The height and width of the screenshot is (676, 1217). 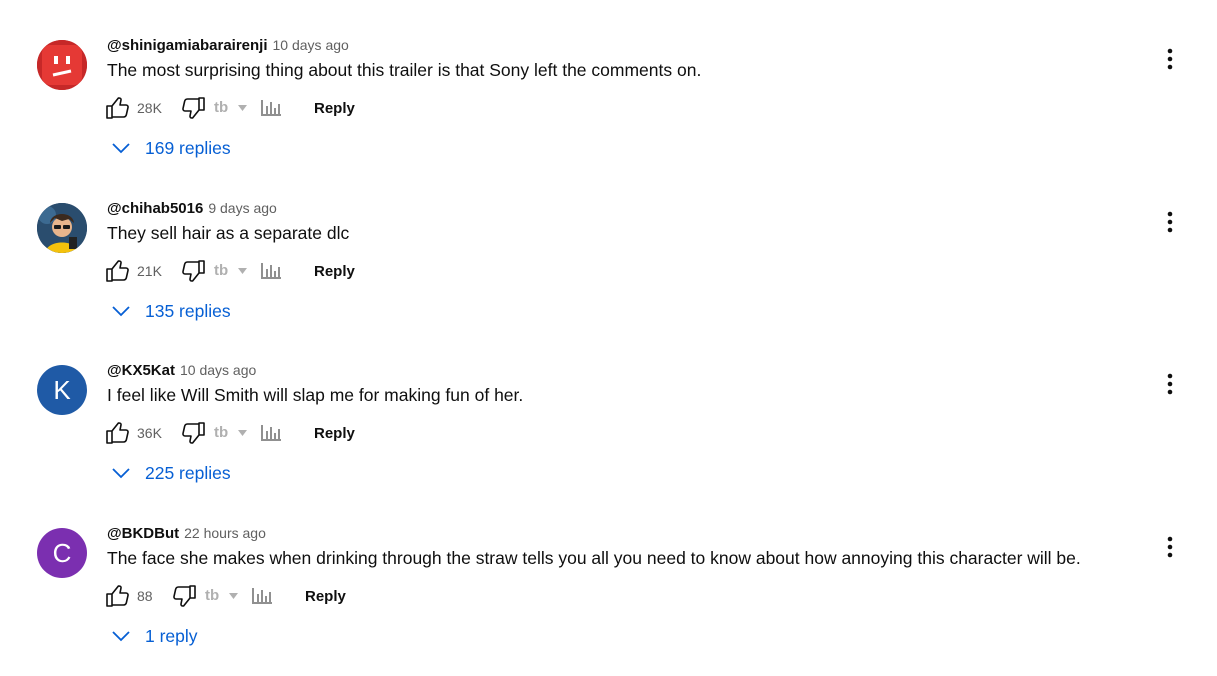 What do you see at coordinates (242, 208) in the screenshot?
I see `comment-time: 9 days ago` at bounding box center [242, 208].